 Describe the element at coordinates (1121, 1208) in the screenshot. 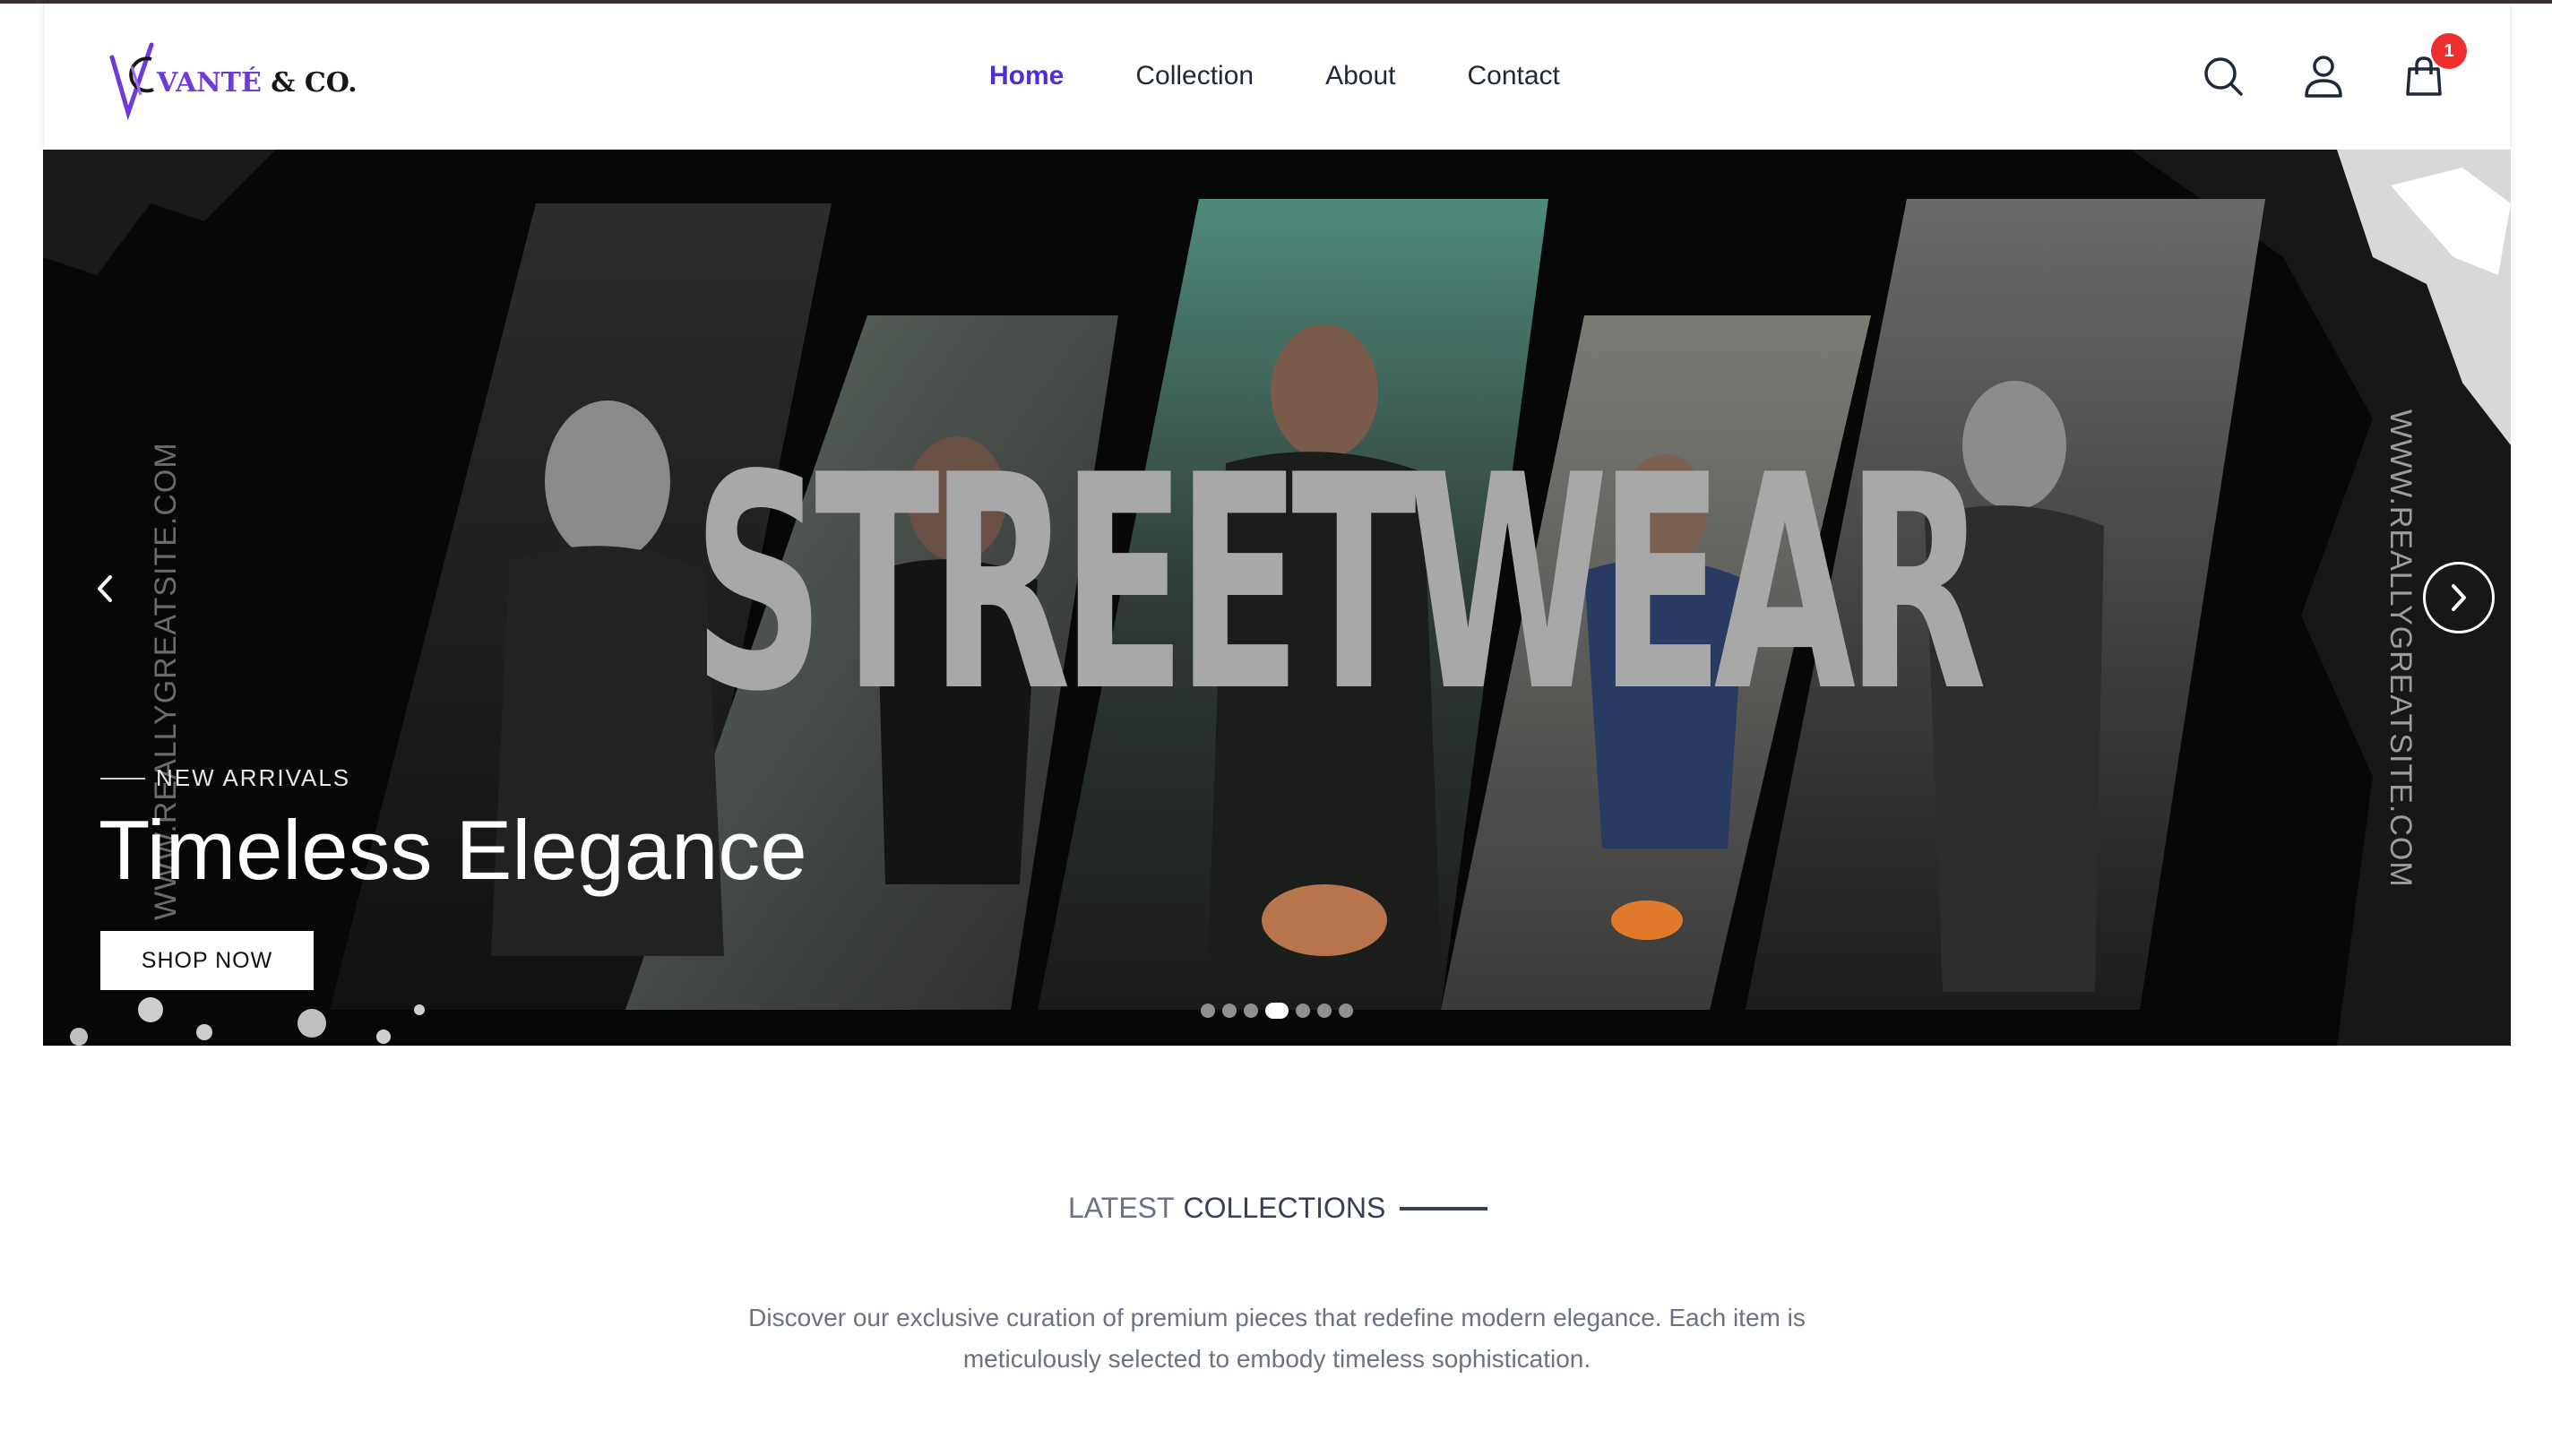

I see `heading-prefix: LATEST` at that location.